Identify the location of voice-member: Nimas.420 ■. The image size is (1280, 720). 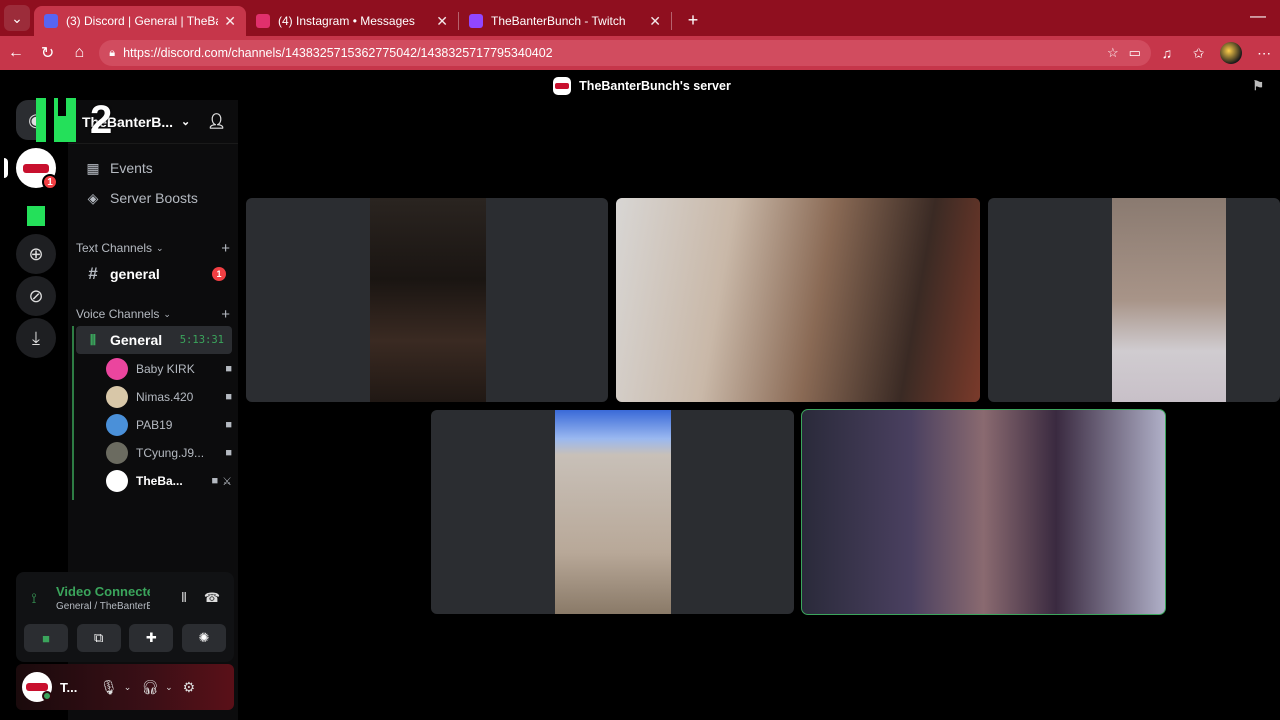
(169, 397).